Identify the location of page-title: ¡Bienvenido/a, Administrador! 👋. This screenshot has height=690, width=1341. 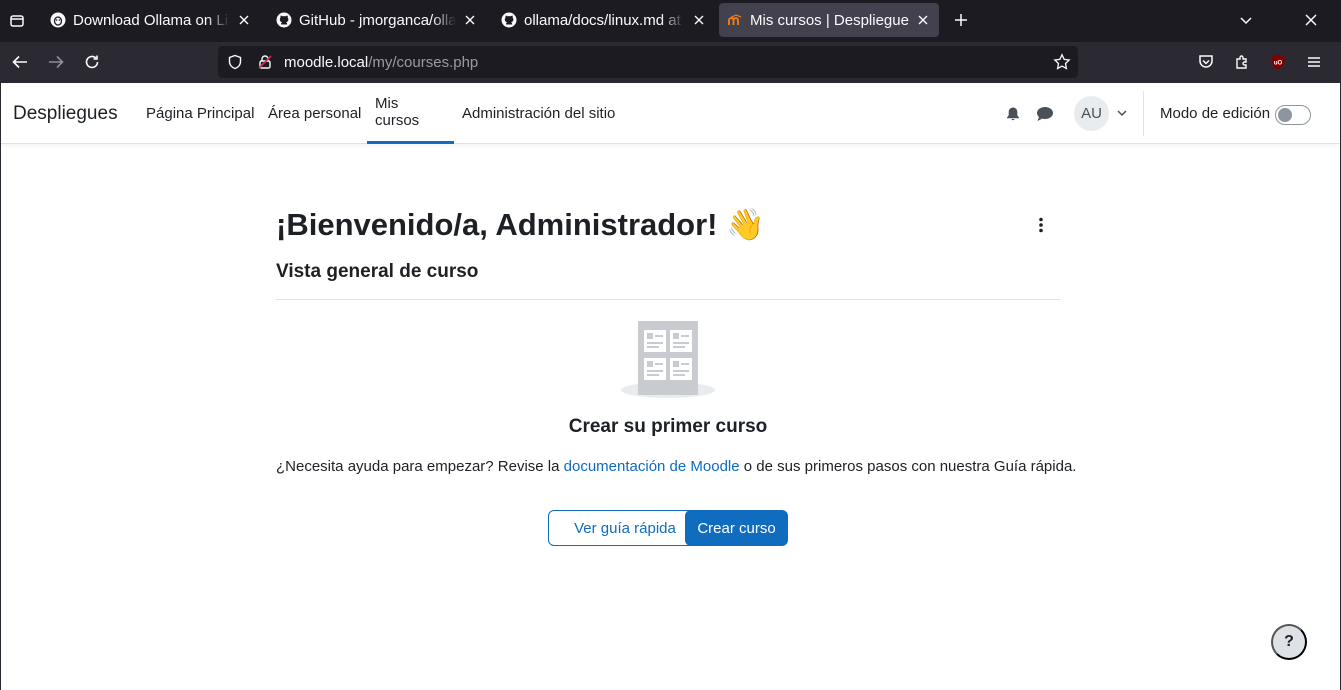
(520, 224).